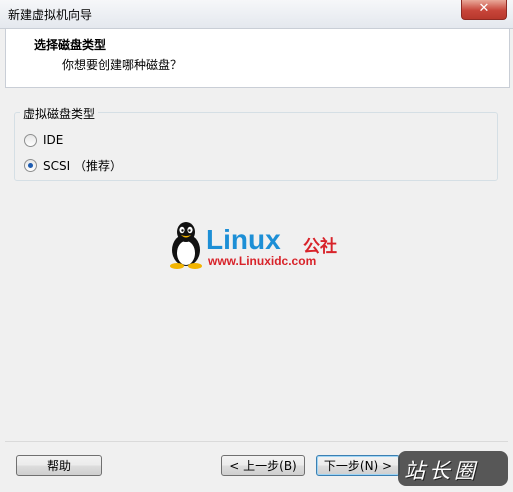 The image size is (513, 492). Describe the element at coordinates (243, 239) in the screenshot. I see `logo-brand: Linux` at that location.